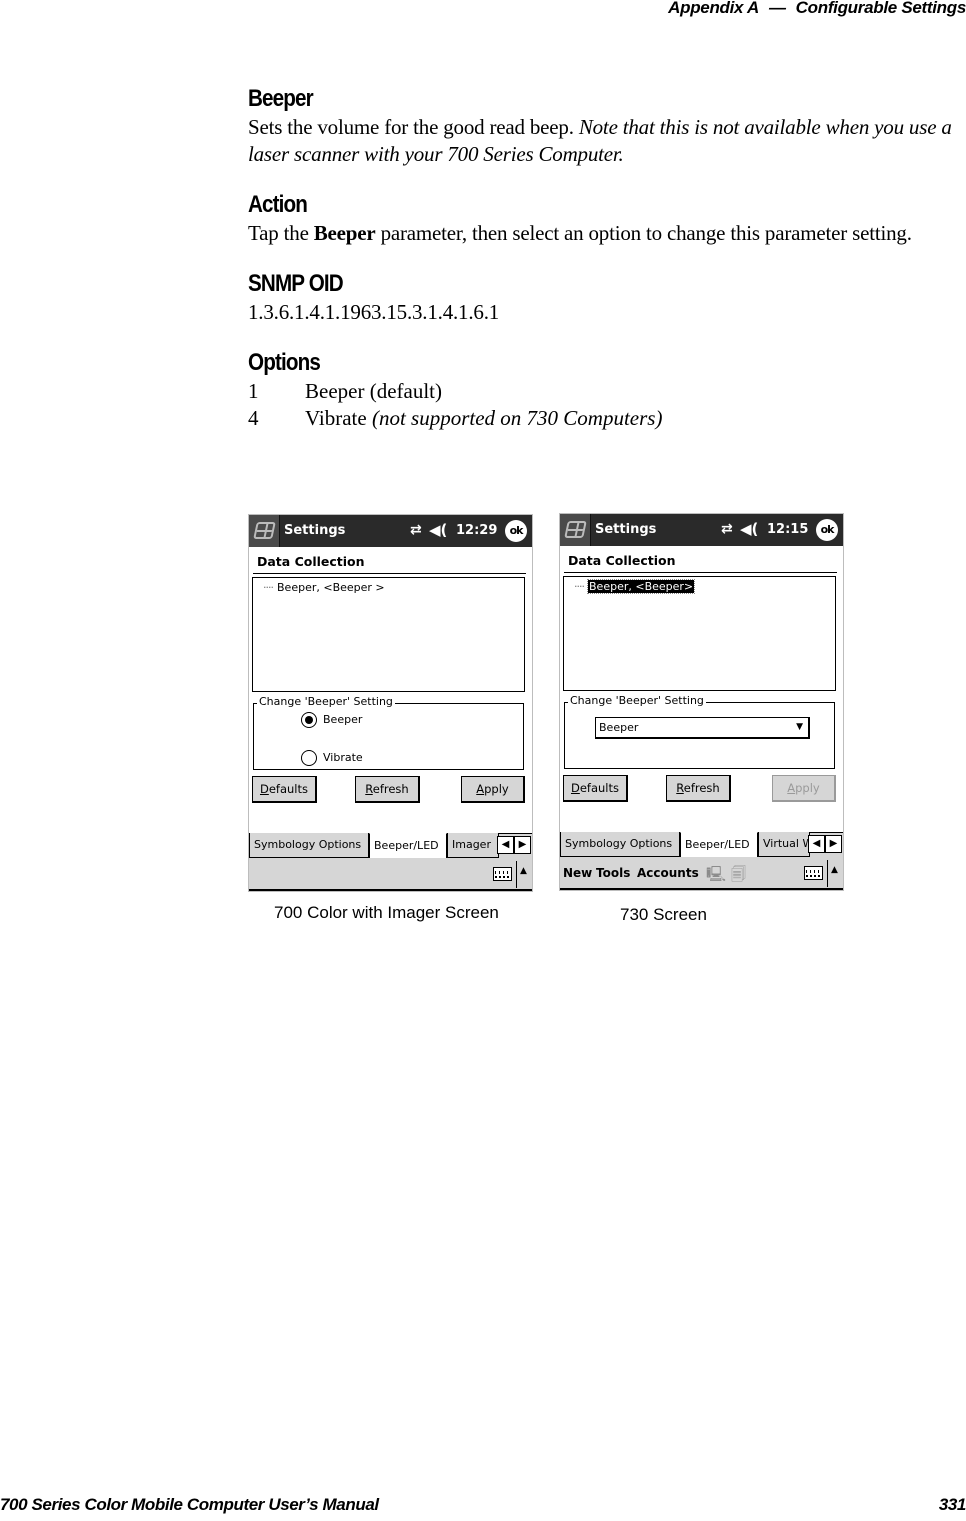 This screenshot has height=1521, width=966. What do you see at coordinates (476, 530) in the screenshot?
I see `clock: 12:29` at bounding box center [476, 530].